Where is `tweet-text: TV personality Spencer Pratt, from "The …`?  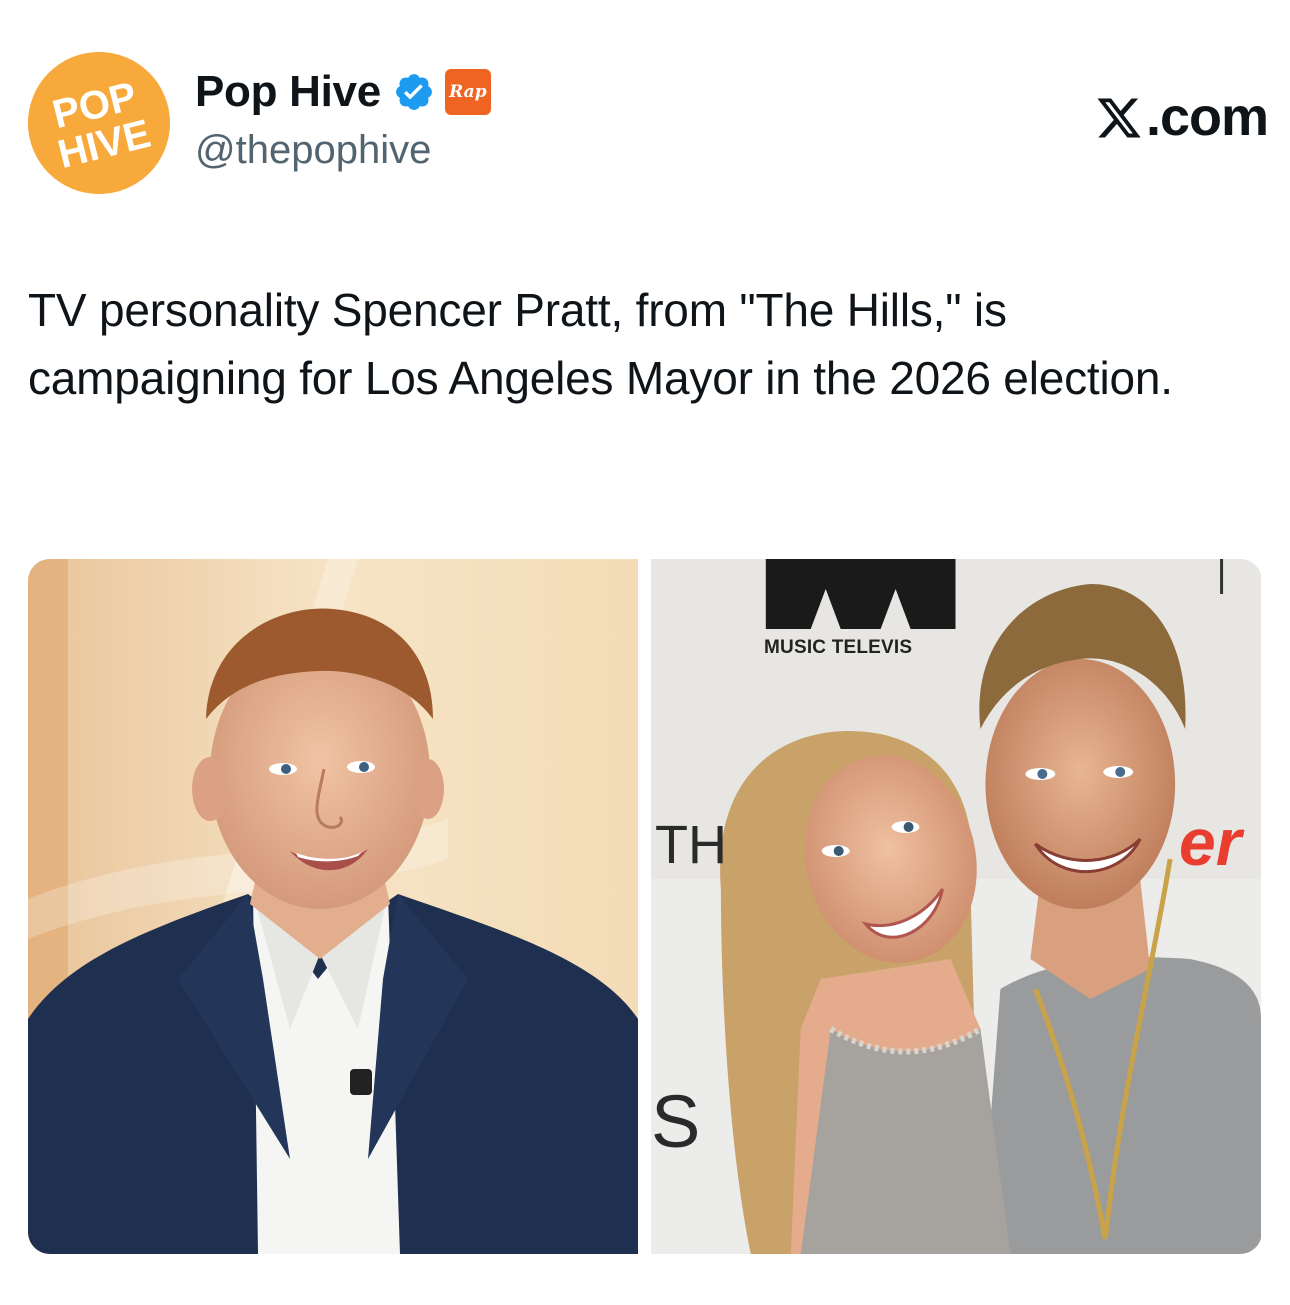
tweet-text: TV personality Spencer Pratt, from "The … is located at coordinates (600, 344).